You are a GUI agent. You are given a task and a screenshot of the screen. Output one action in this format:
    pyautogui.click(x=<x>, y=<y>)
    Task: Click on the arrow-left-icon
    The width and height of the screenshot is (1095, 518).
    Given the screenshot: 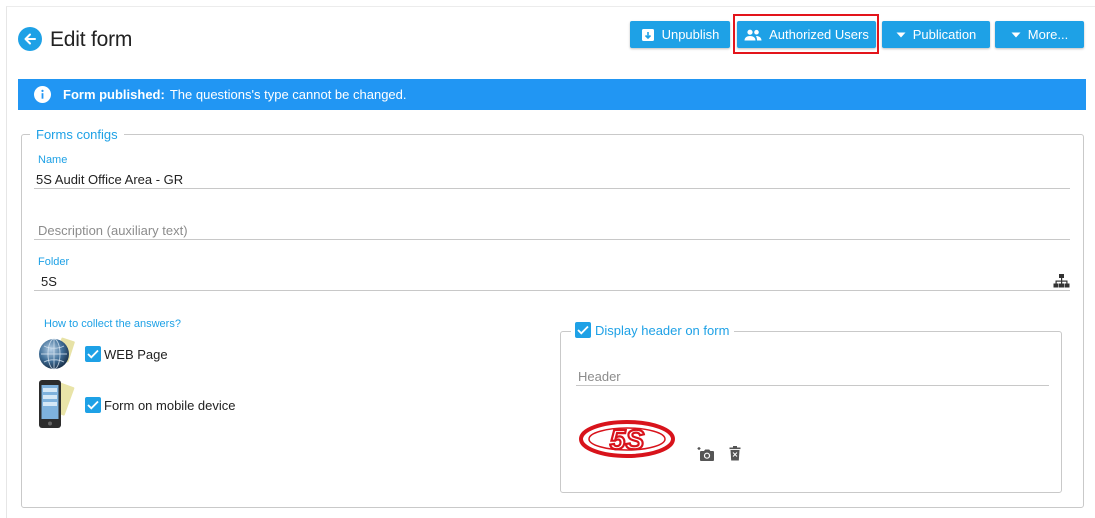 What is the action you would take?
    pyautogui.click(x=30, y=39)
    